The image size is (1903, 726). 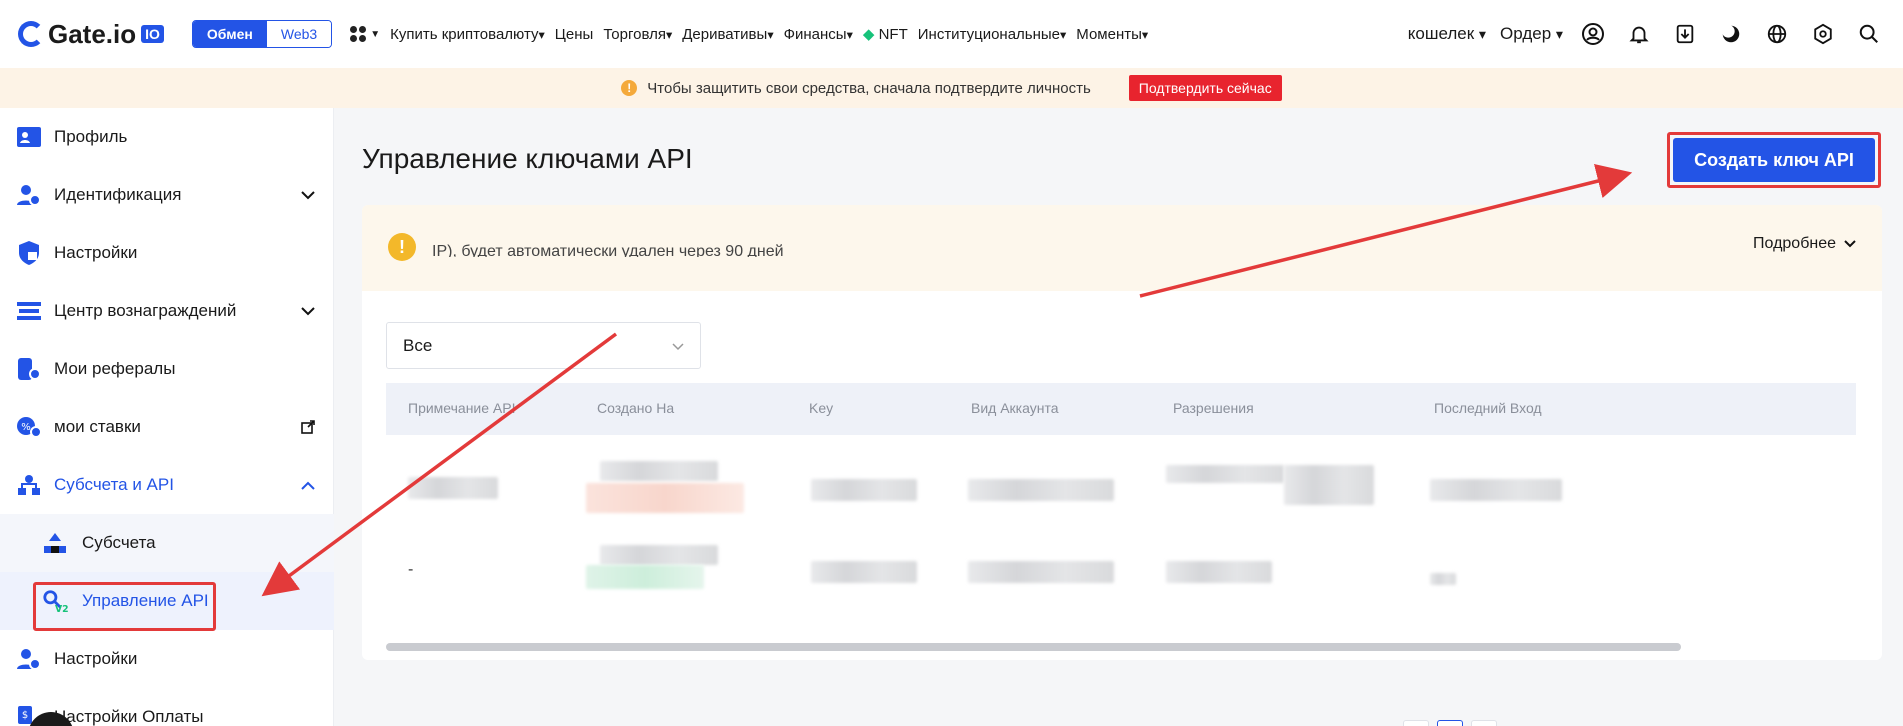 What do you see at coordinates (1488, 408) in the screenshot?
I see `col-last-login: Последний Вход` at bounding box center [1488, 408].